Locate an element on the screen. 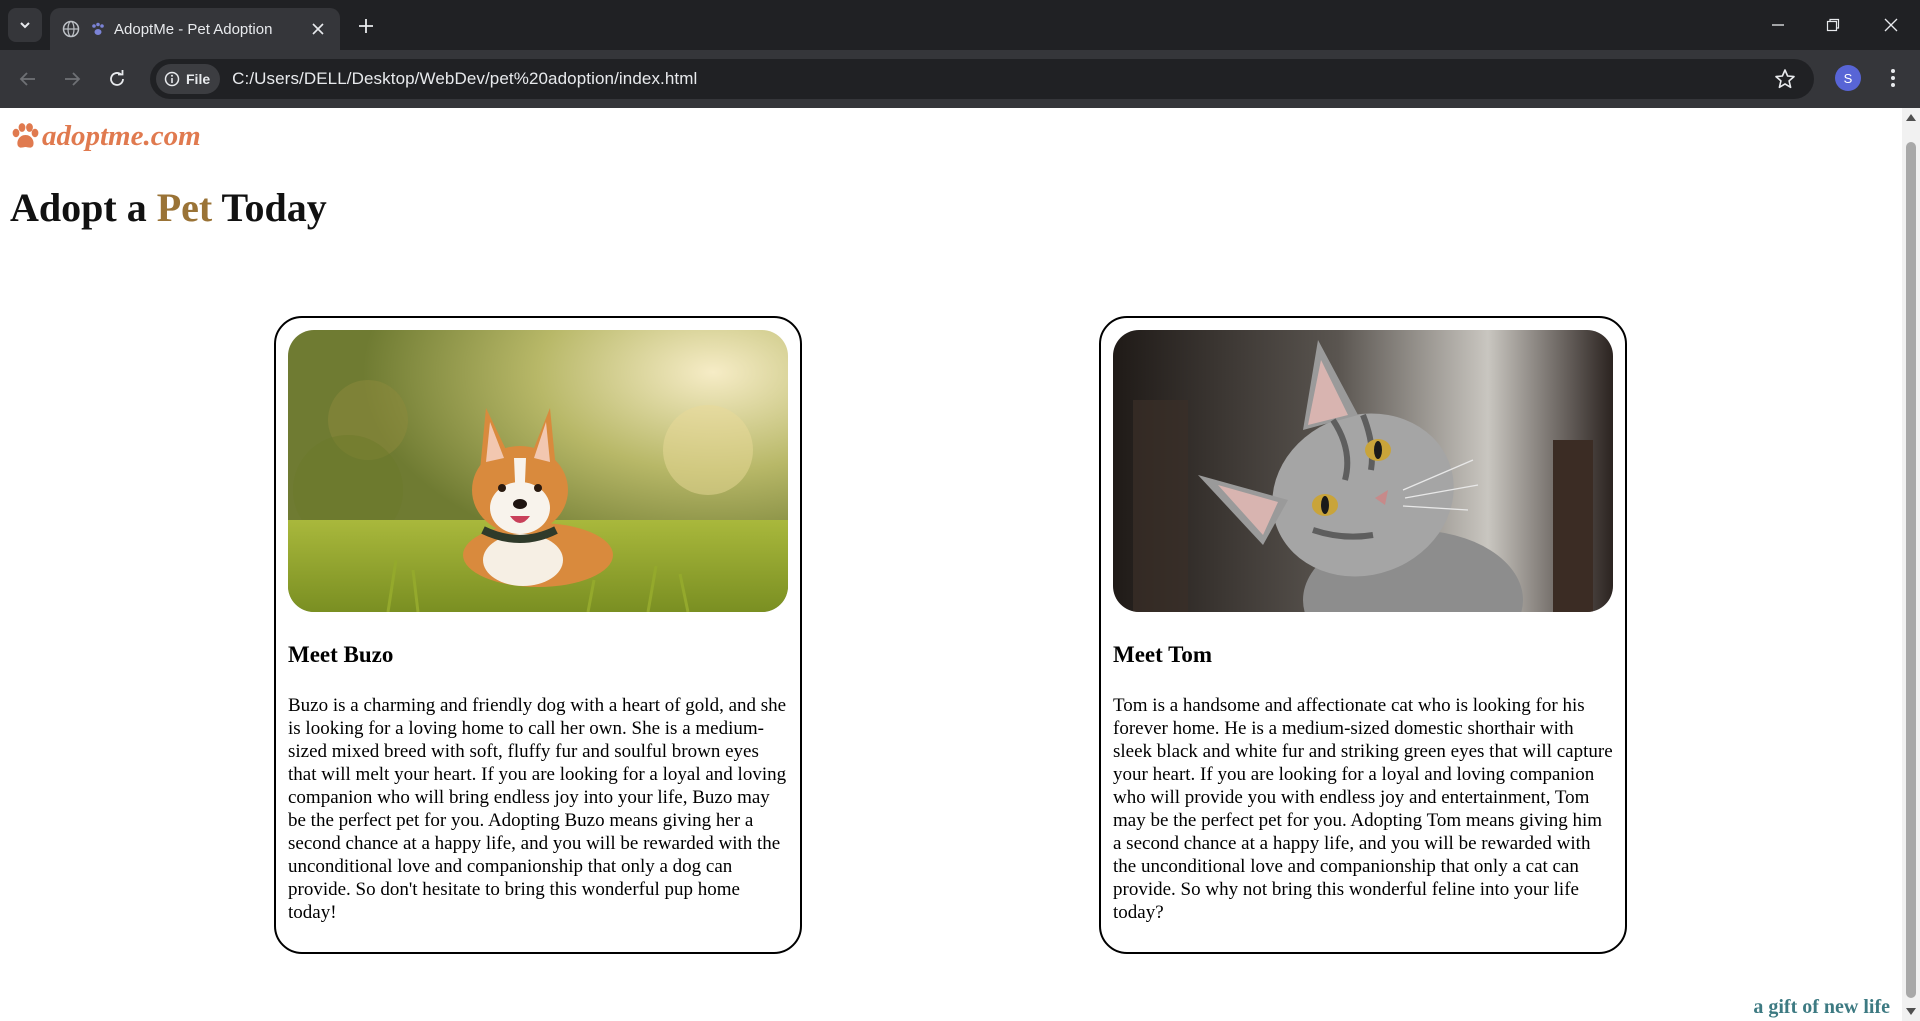 The height and width of the screenshot is (1021, 1920). page-scrollbar is located at coordinates (1911, 564).